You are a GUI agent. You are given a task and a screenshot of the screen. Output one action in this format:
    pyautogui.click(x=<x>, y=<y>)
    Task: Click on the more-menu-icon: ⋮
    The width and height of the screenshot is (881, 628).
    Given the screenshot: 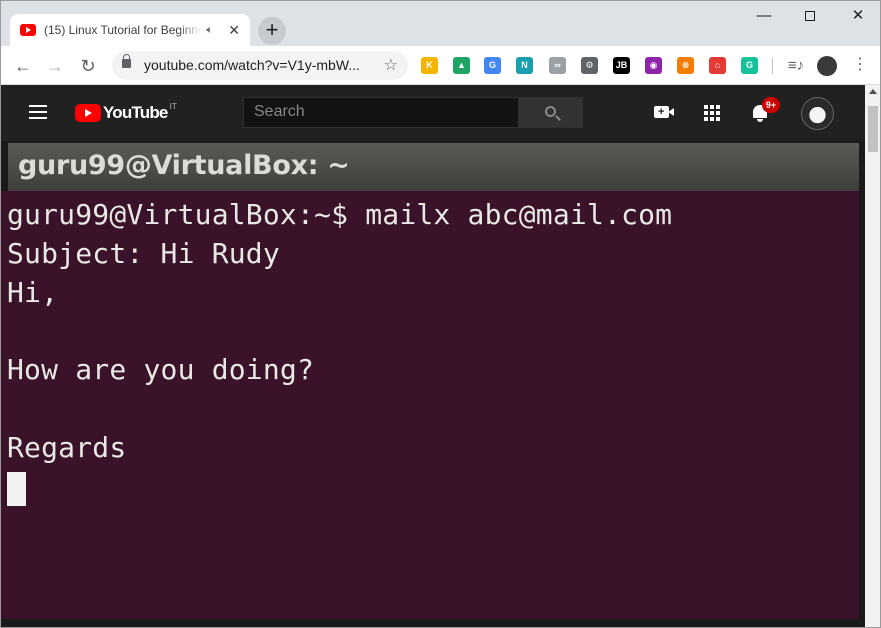 What is the action you would take?
    pyautogui.click(x=860, y=65)
    